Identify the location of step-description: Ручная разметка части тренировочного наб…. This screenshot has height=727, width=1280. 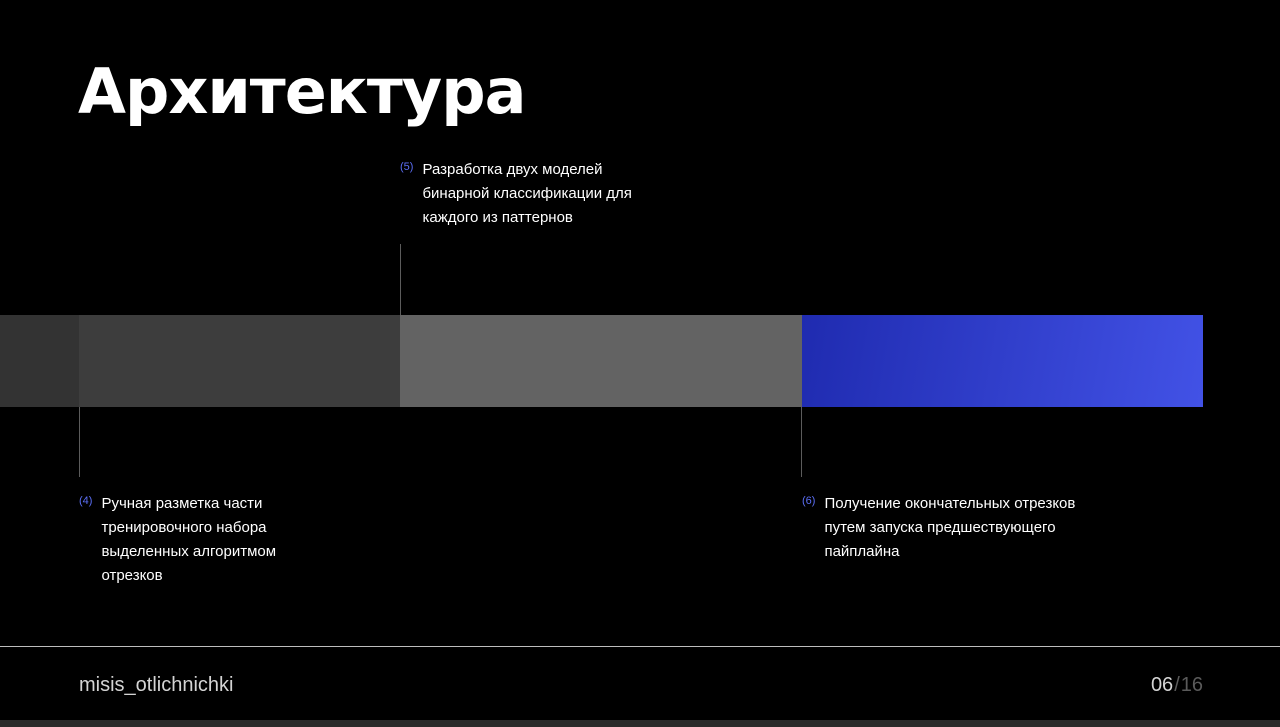
(189, 539).